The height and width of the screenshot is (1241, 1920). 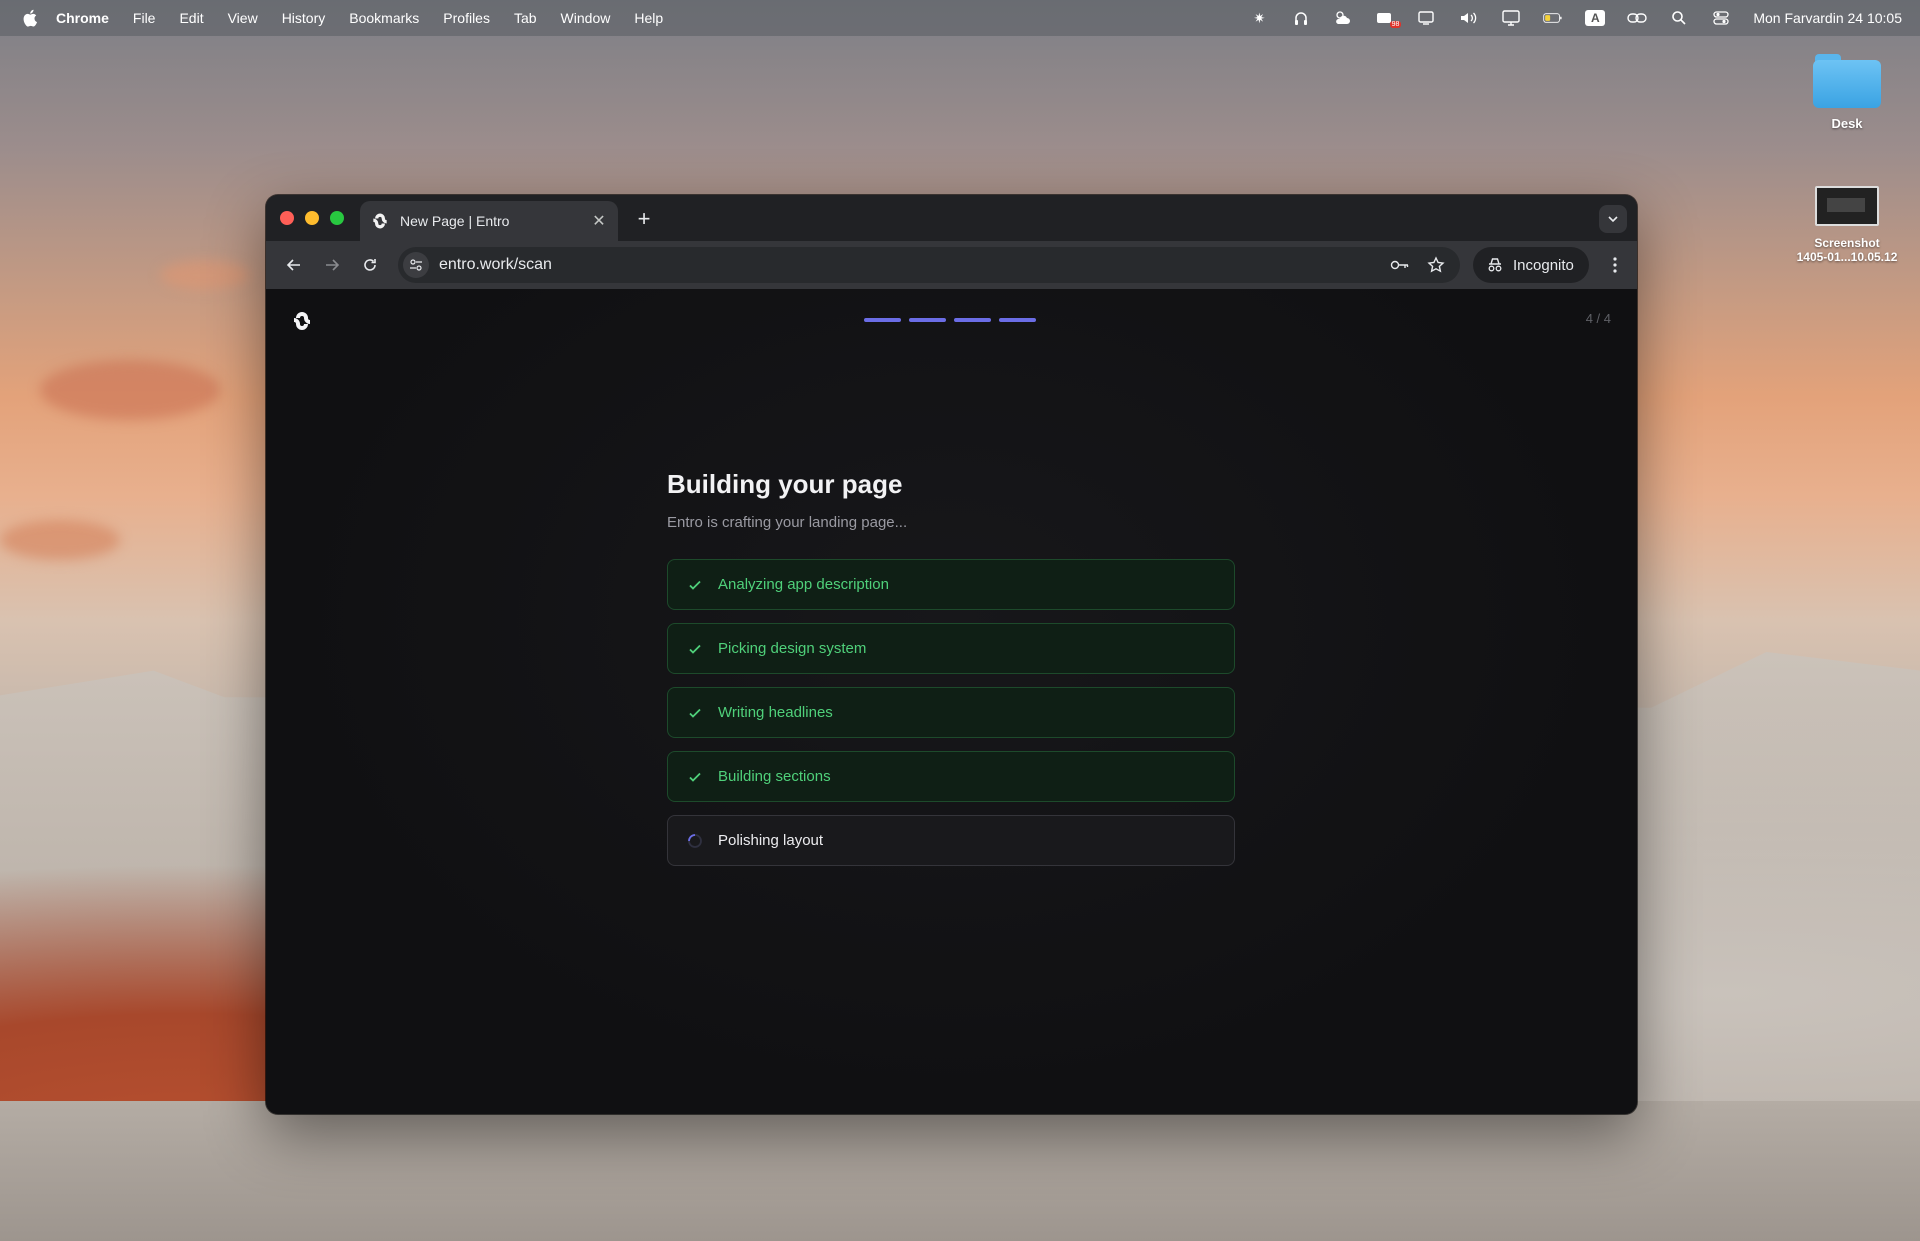 I want to click on build-step-polishing: Polishing layout, so click(x=951, y=840).